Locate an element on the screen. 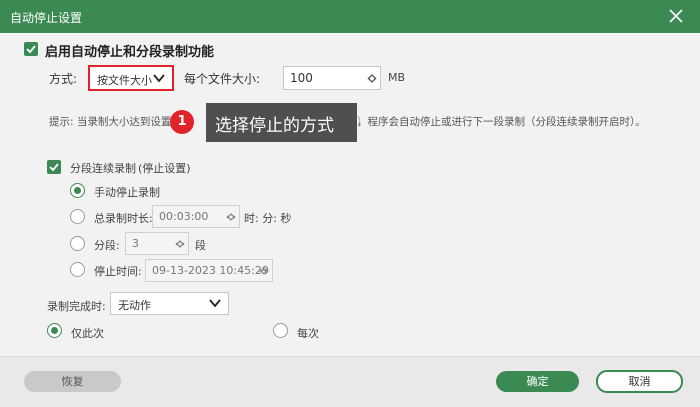 The width and height of the screenshot is (700, 407). after-value: 无动作 is located at coordinates (134, 305).